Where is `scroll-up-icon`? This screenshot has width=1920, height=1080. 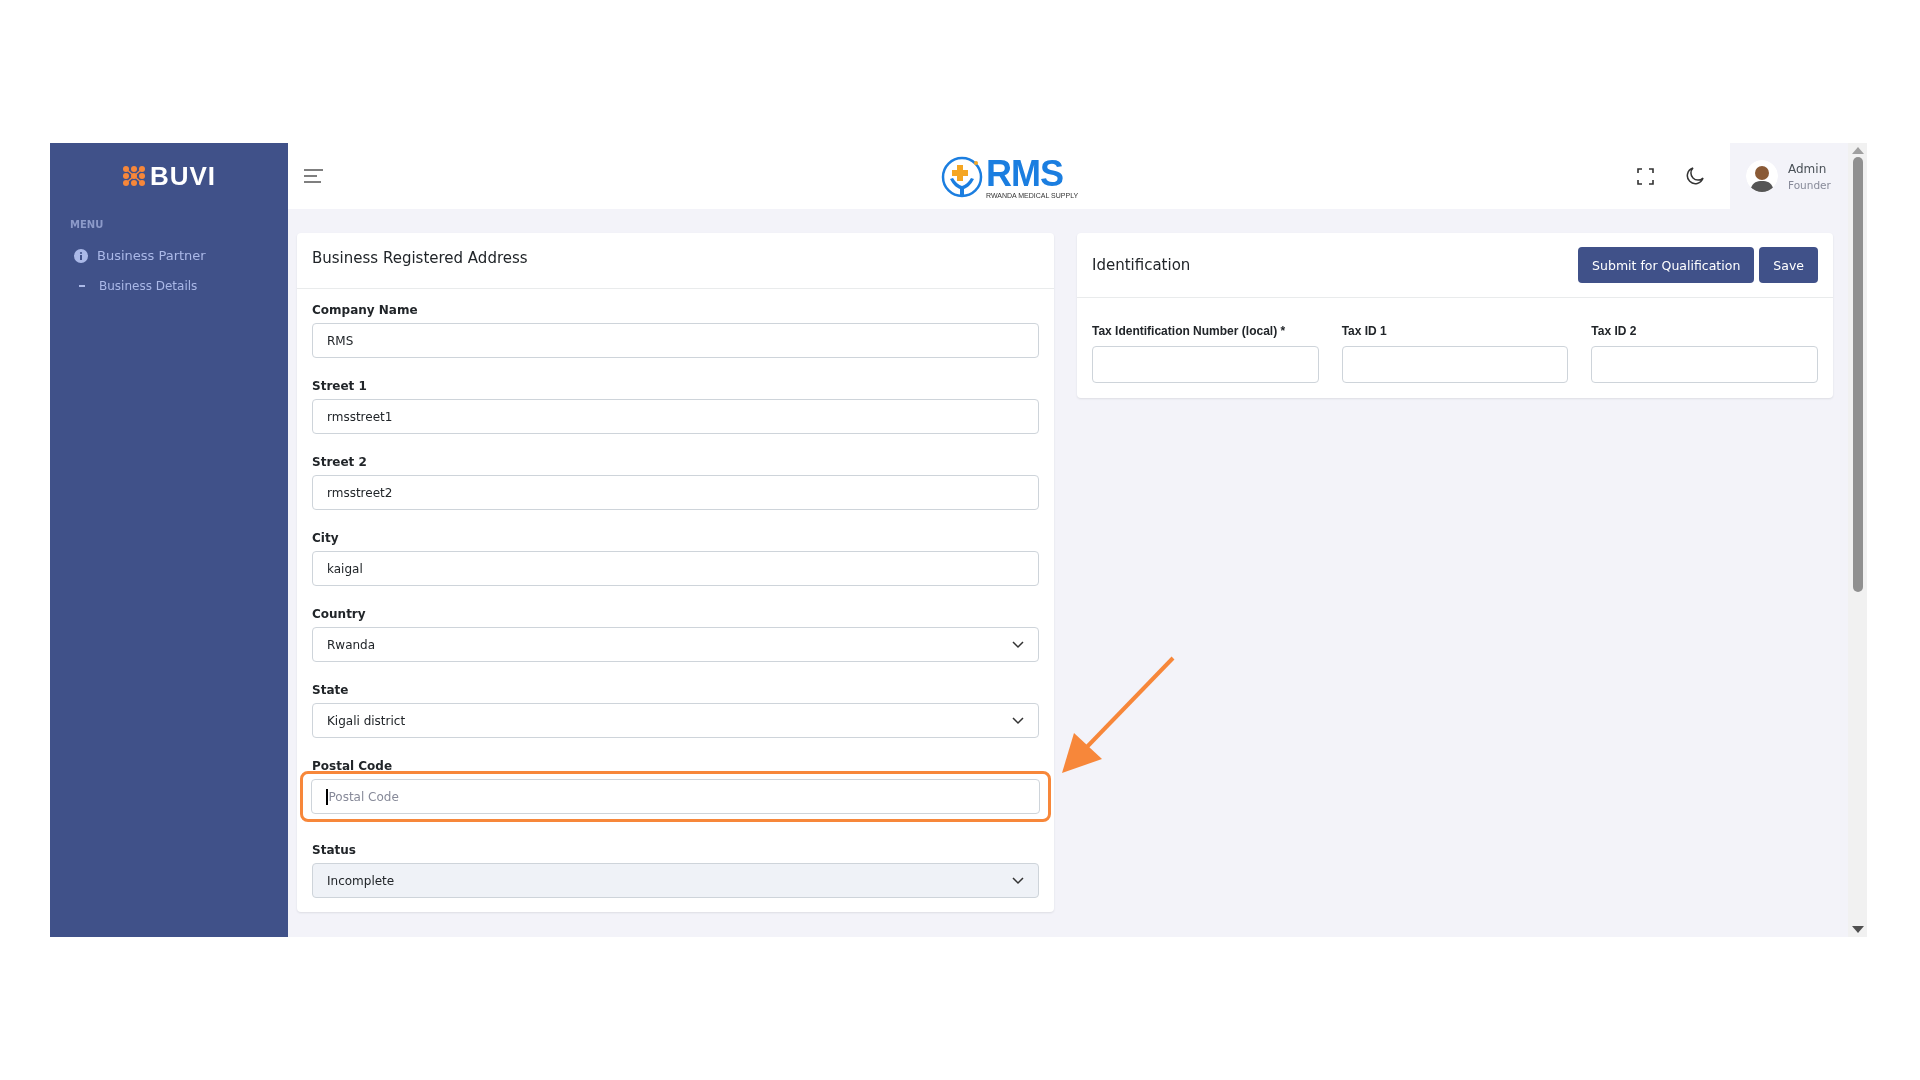
scroll-up-icon is located at coordinates (1857, 150).